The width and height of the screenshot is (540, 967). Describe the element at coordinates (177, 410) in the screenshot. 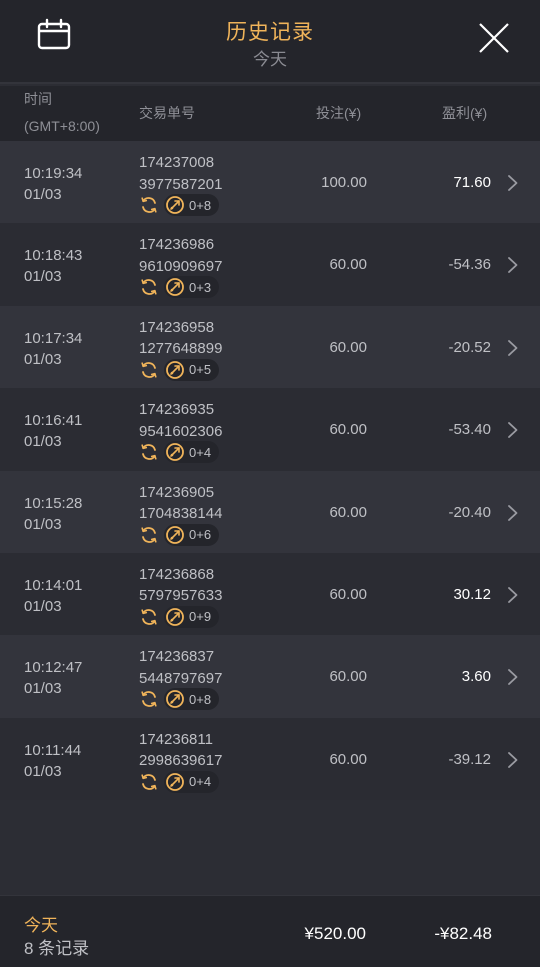

I see `row-order-line1: 174236935` at that location.